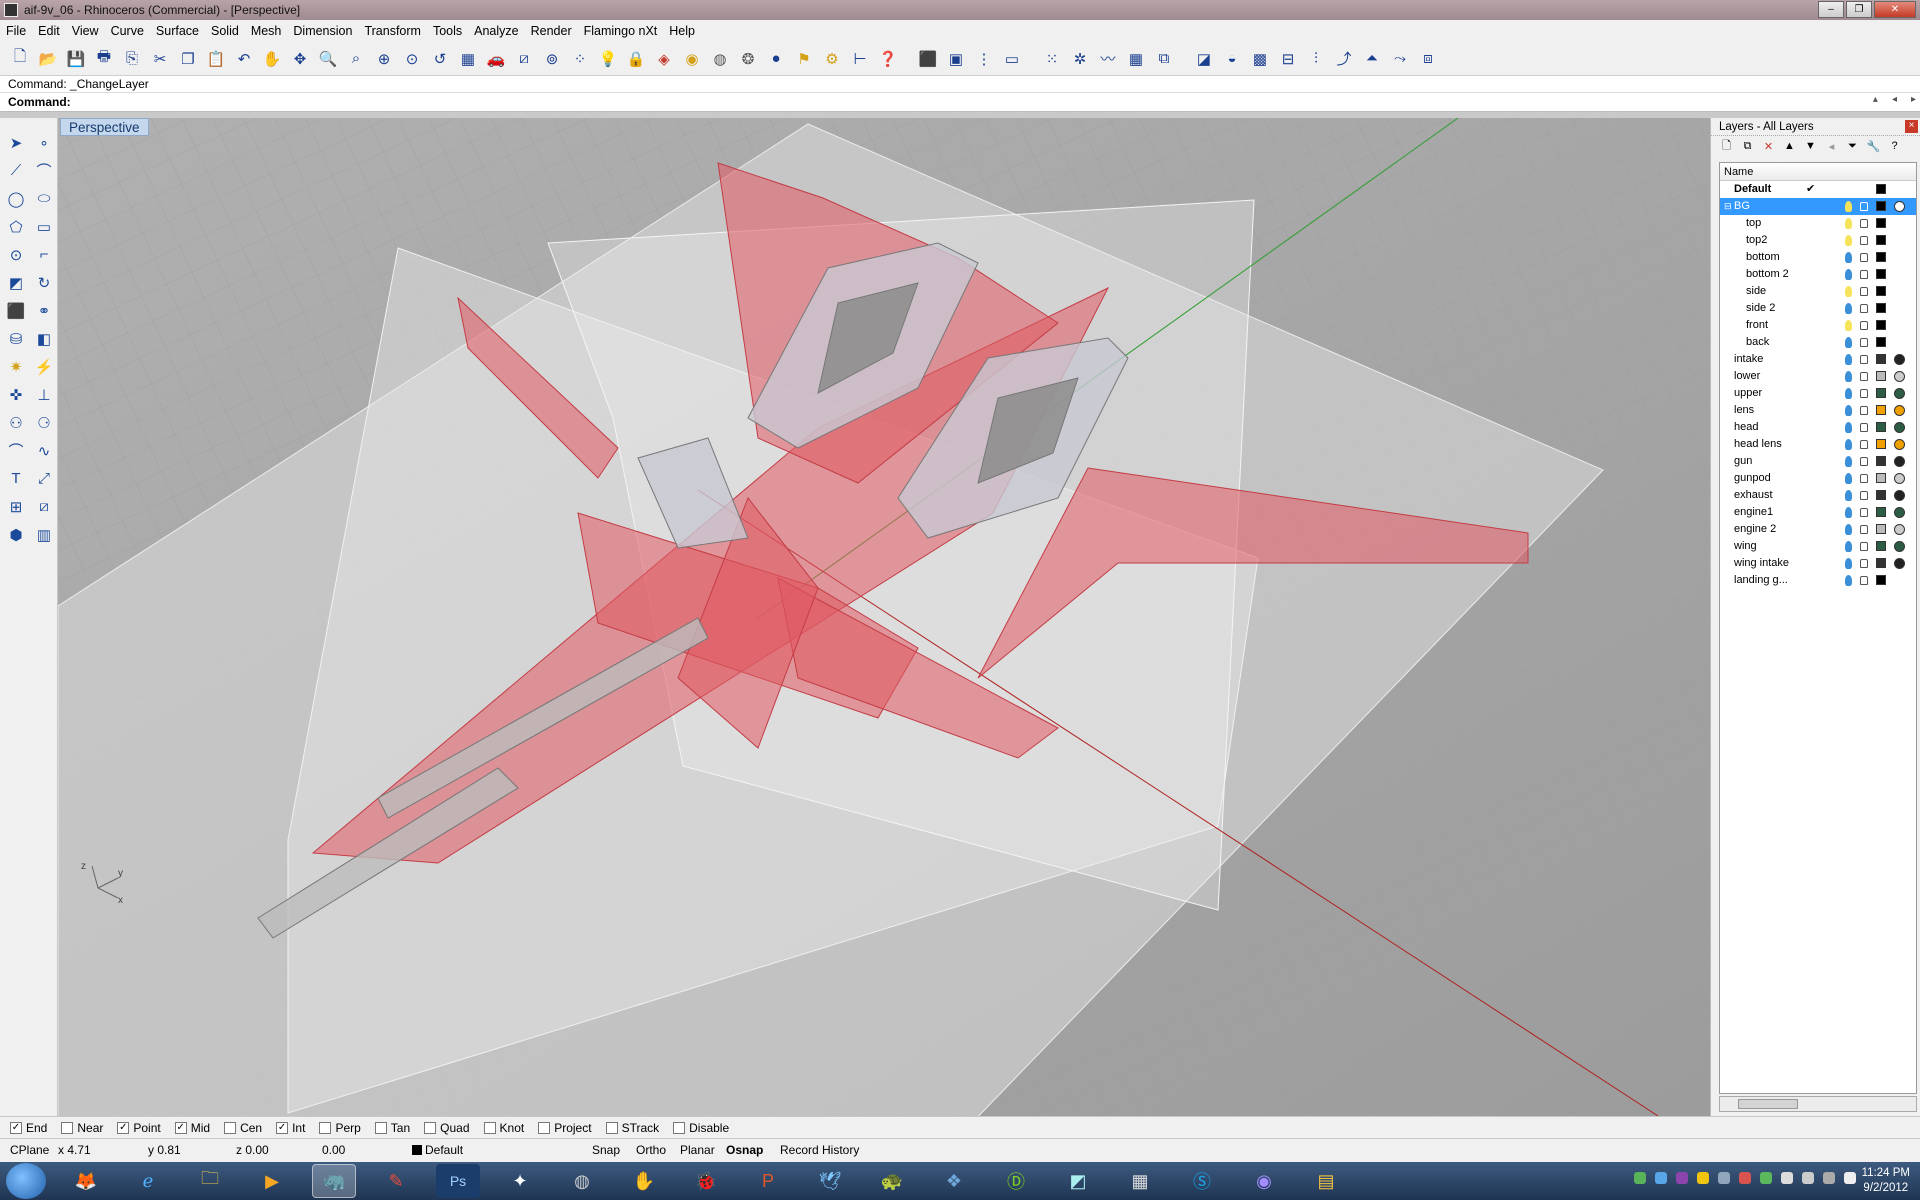 Image resolution: width=1920 pixels, height=1200 pixels. I want to click on menu-edit: Edit, so click(53, 31).